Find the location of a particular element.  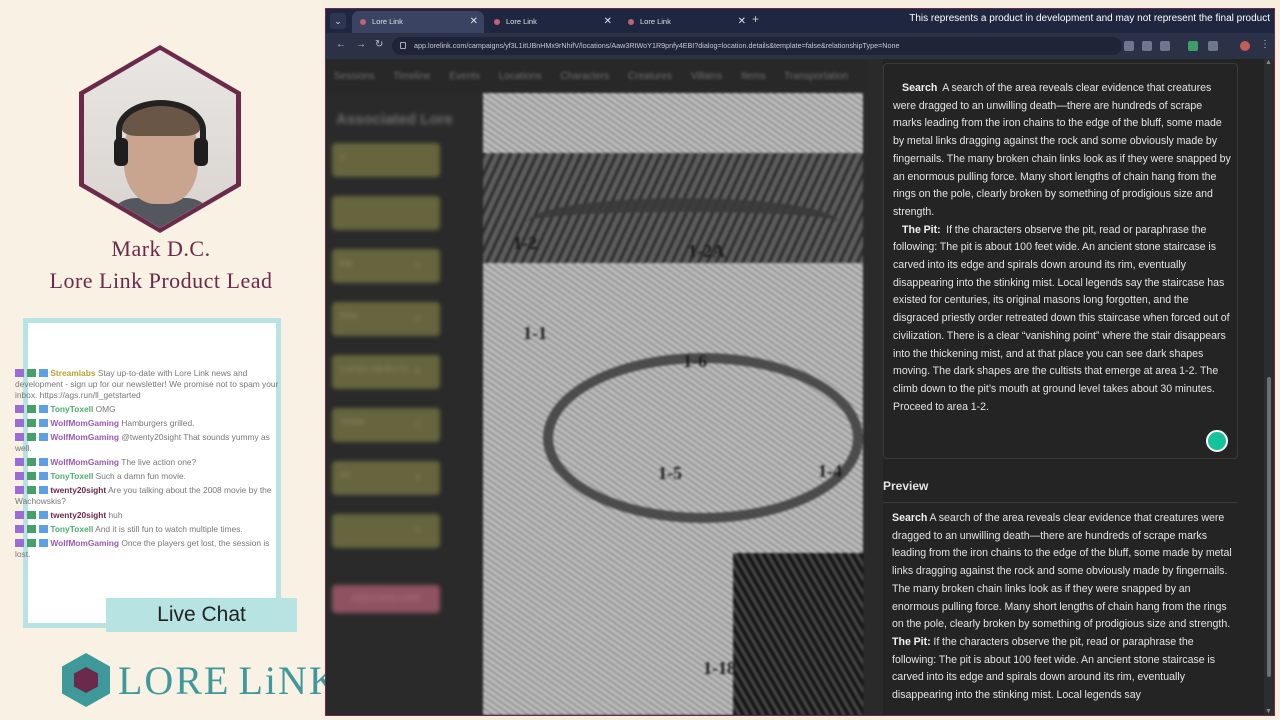

sidebar-item: EM 0 is located at coordinates (386, 266).